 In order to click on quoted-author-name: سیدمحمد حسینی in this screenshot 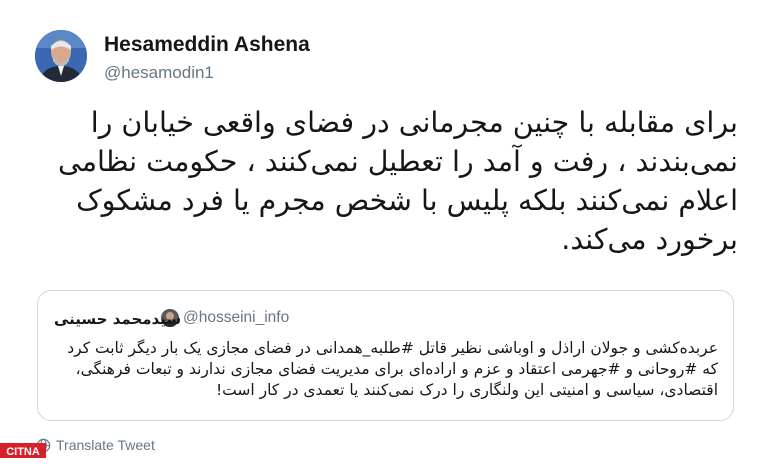, I will do `click(118, 319)`.